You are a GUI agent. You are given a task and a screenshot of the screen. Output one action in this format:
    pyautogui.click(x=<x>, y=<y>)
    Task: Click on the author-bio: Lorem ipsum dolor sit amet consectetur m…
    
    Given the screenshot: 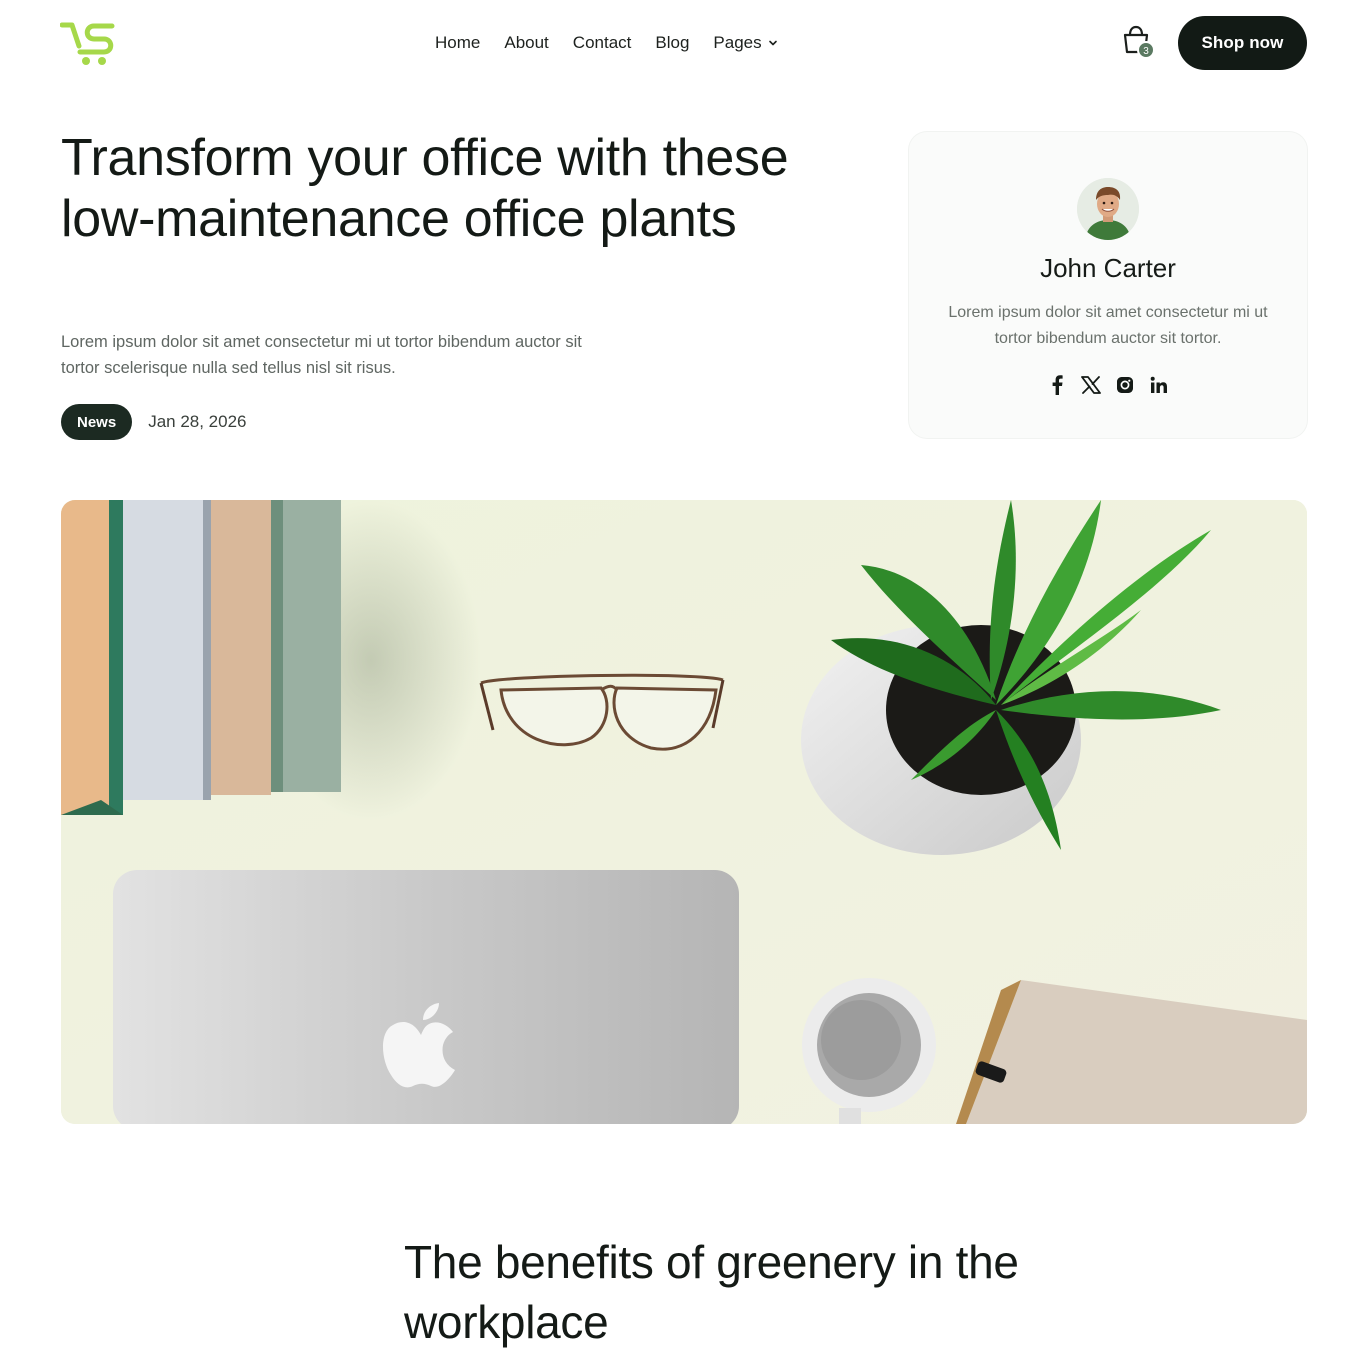 What is the action you would take?
    pyautogui.click(x=1108, y=325)
    